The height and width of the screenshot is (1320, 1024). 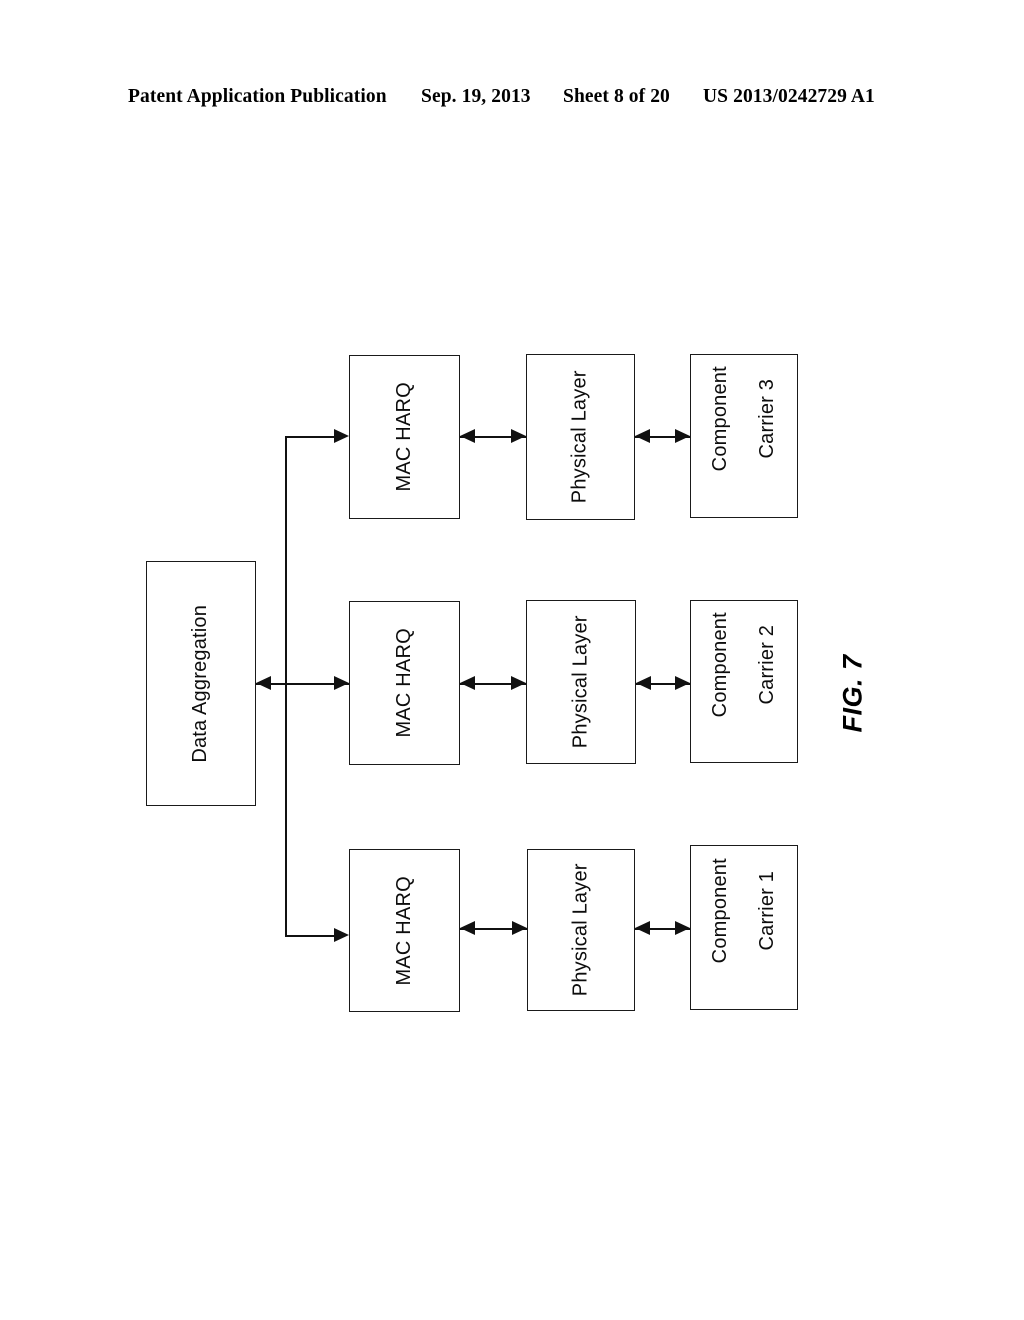 What do you see at coordinates (309, 437) in the screenshot?
I see `connector-bus-to-mac-top` at bounding box center [309, 437].